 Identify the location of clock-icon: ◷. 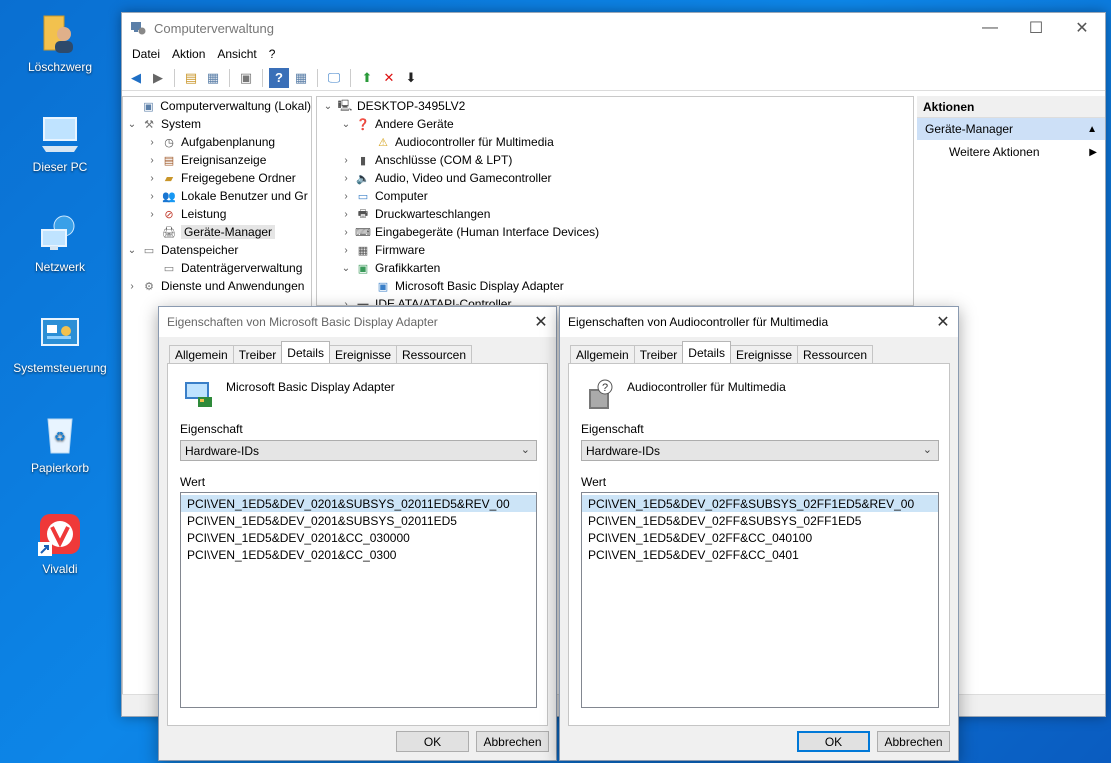
(169, 142).